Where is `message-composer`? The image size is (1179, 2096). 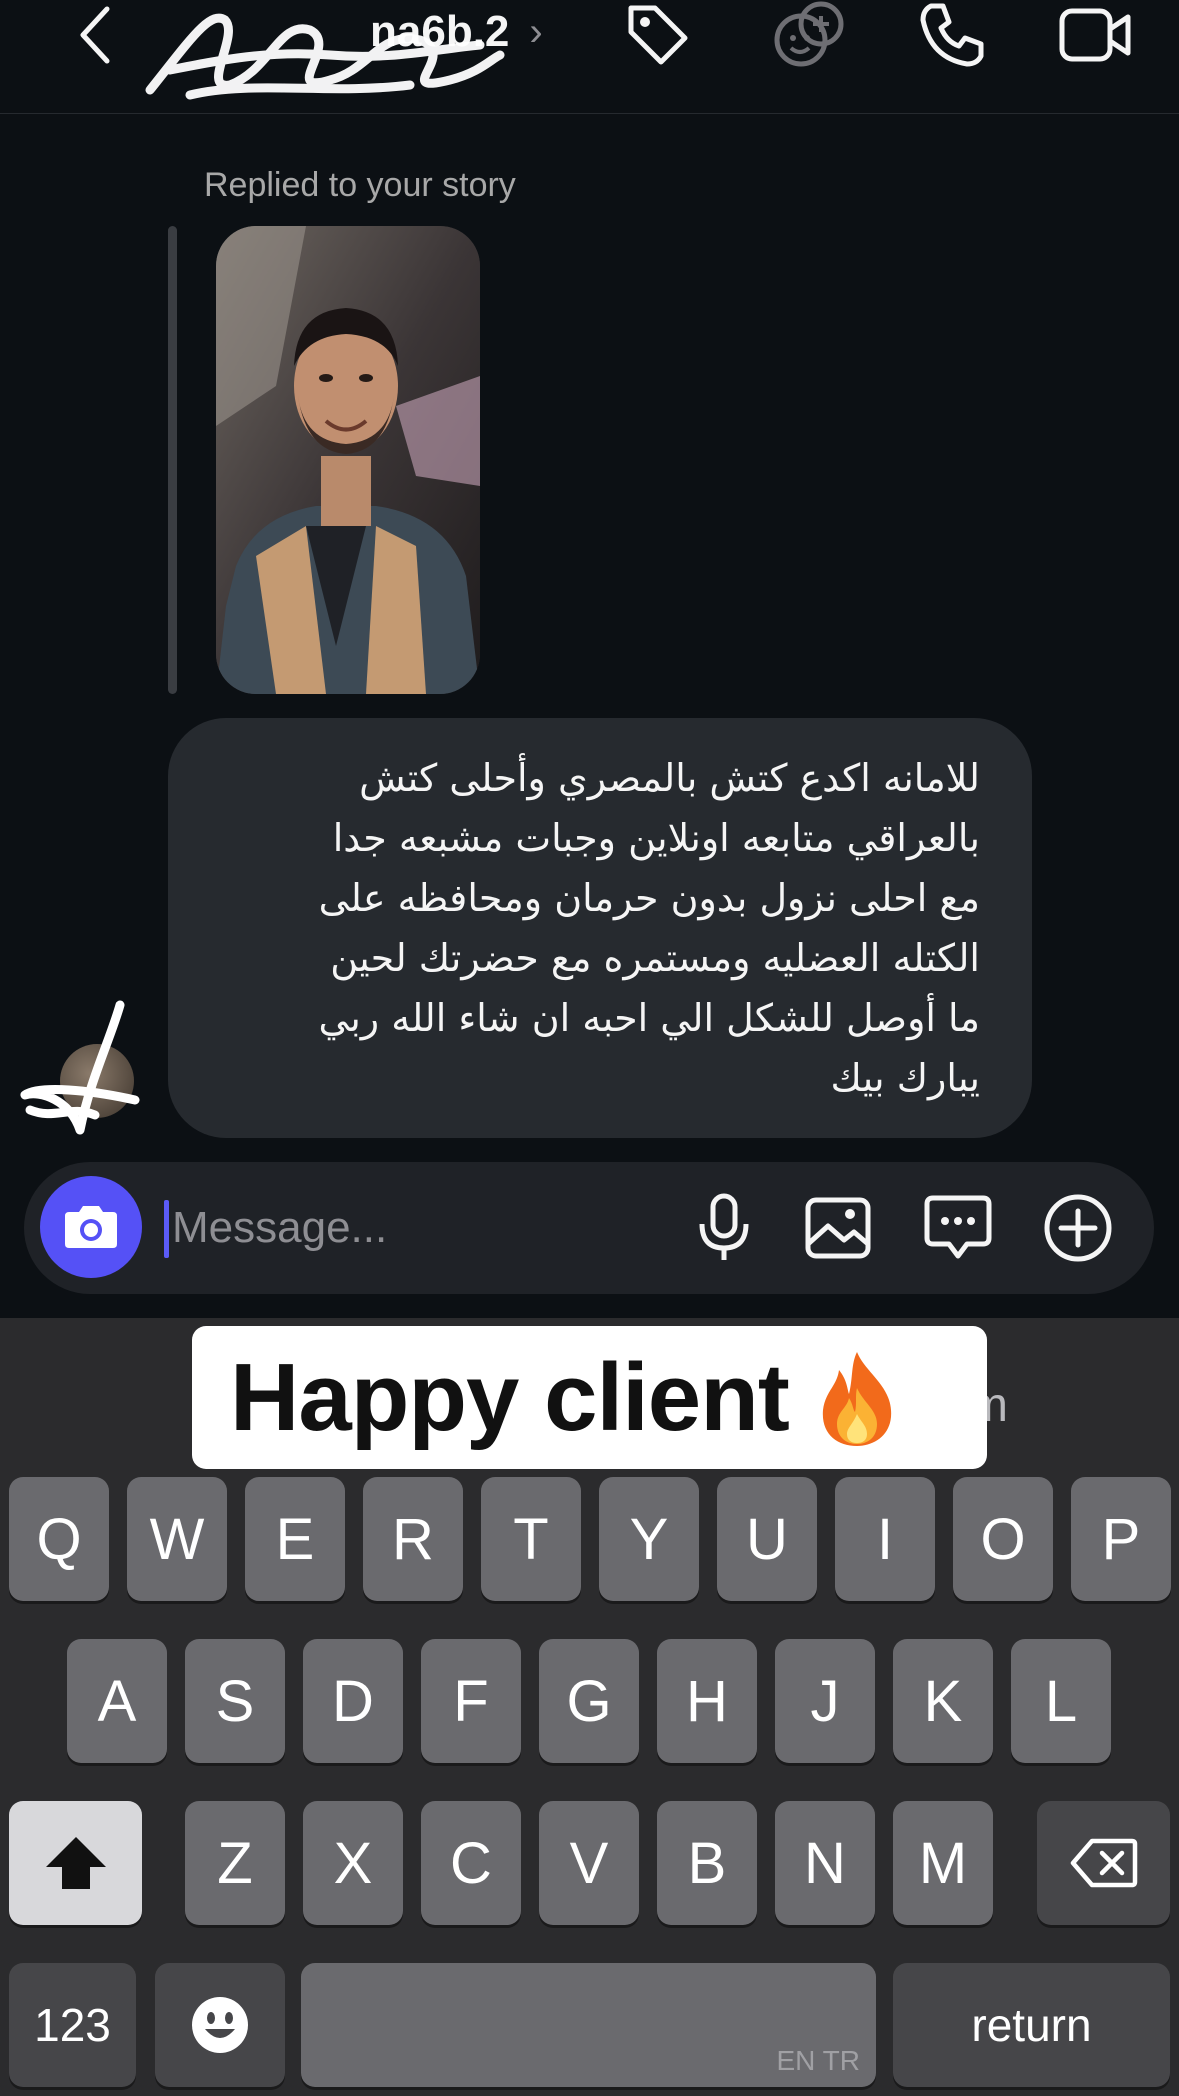
message-composer is located at coordinates (589, 1228).